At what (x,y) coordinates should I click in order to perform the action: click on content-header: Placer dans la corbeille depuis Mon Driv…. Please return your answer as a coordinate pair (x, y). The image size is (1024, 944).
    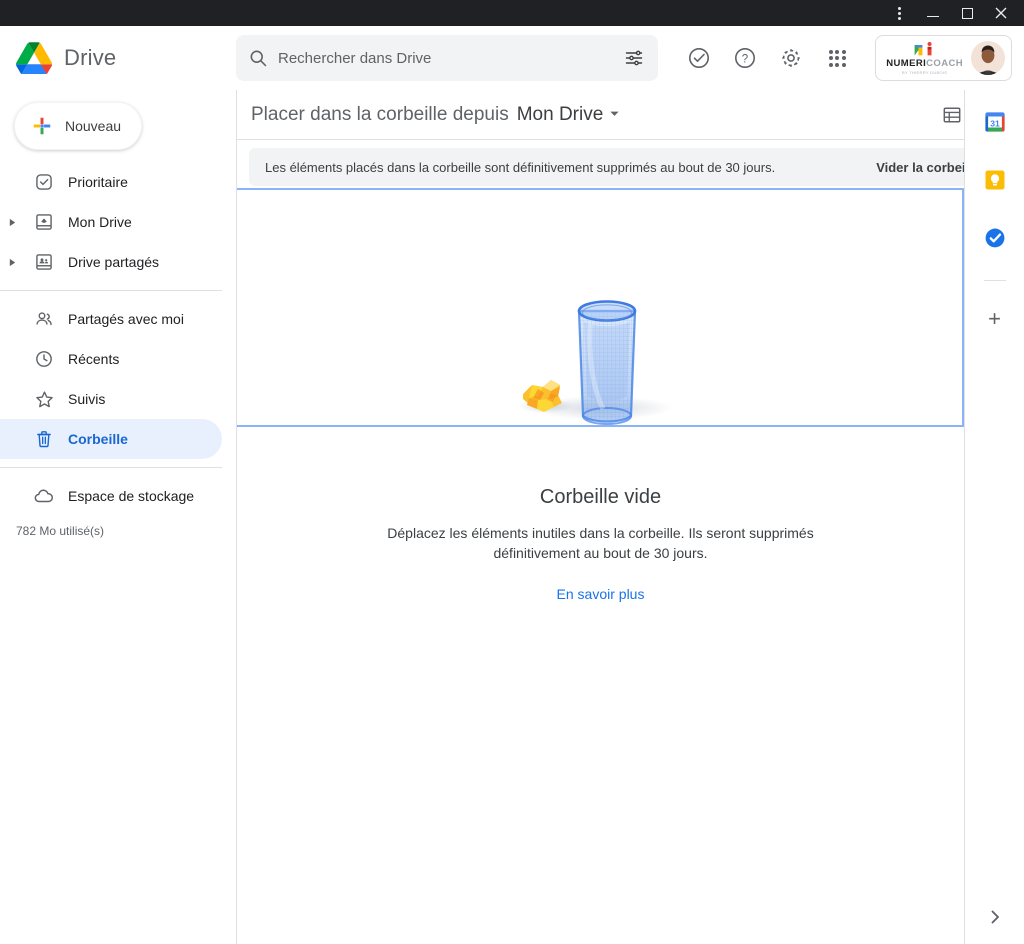
    Looking at the image, I should click on (630, 115).